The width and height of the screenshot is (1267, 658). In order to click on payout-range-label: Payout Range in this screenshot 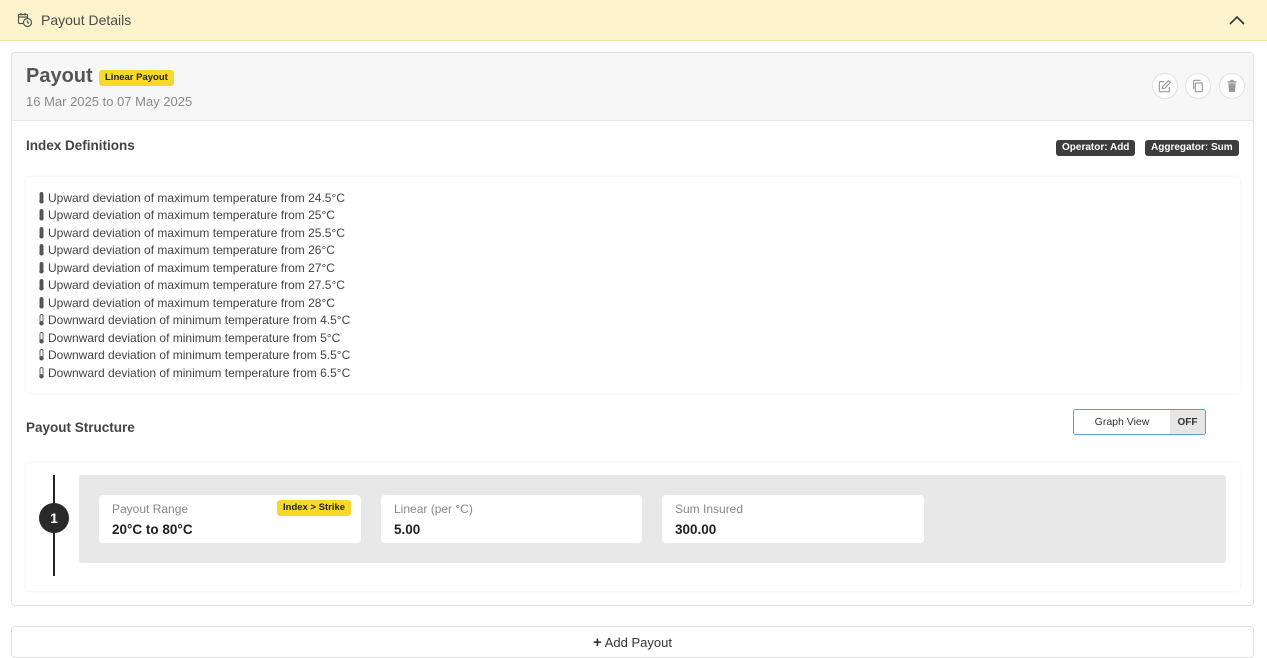, I will do `click(150, 509)`.